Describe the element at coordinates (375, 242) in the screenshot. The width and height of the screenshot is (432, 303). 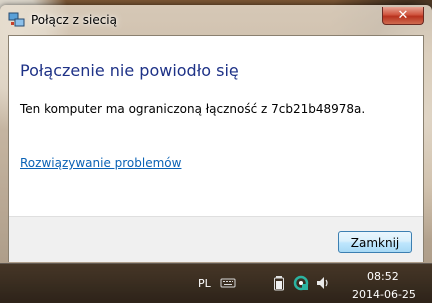
I see `close-button: Zamknij` at that location.